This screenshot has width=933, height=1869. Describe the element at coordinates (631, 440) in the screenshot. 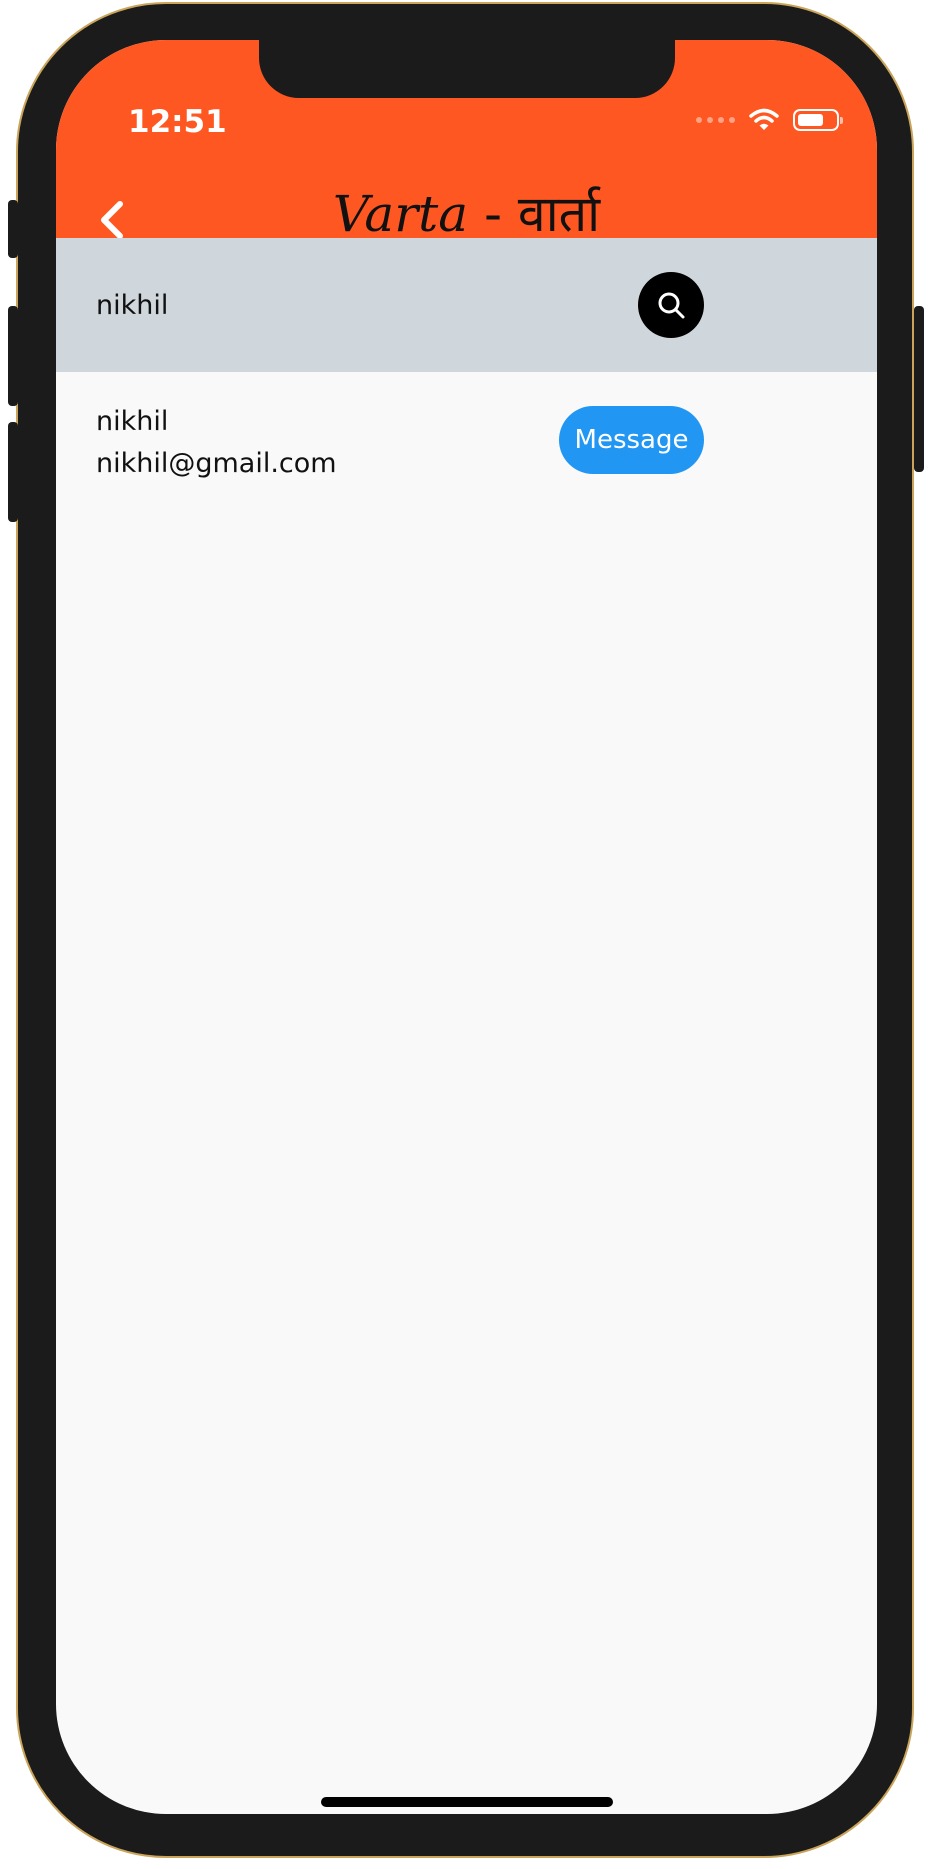

I see `message-button: Message` at that location.